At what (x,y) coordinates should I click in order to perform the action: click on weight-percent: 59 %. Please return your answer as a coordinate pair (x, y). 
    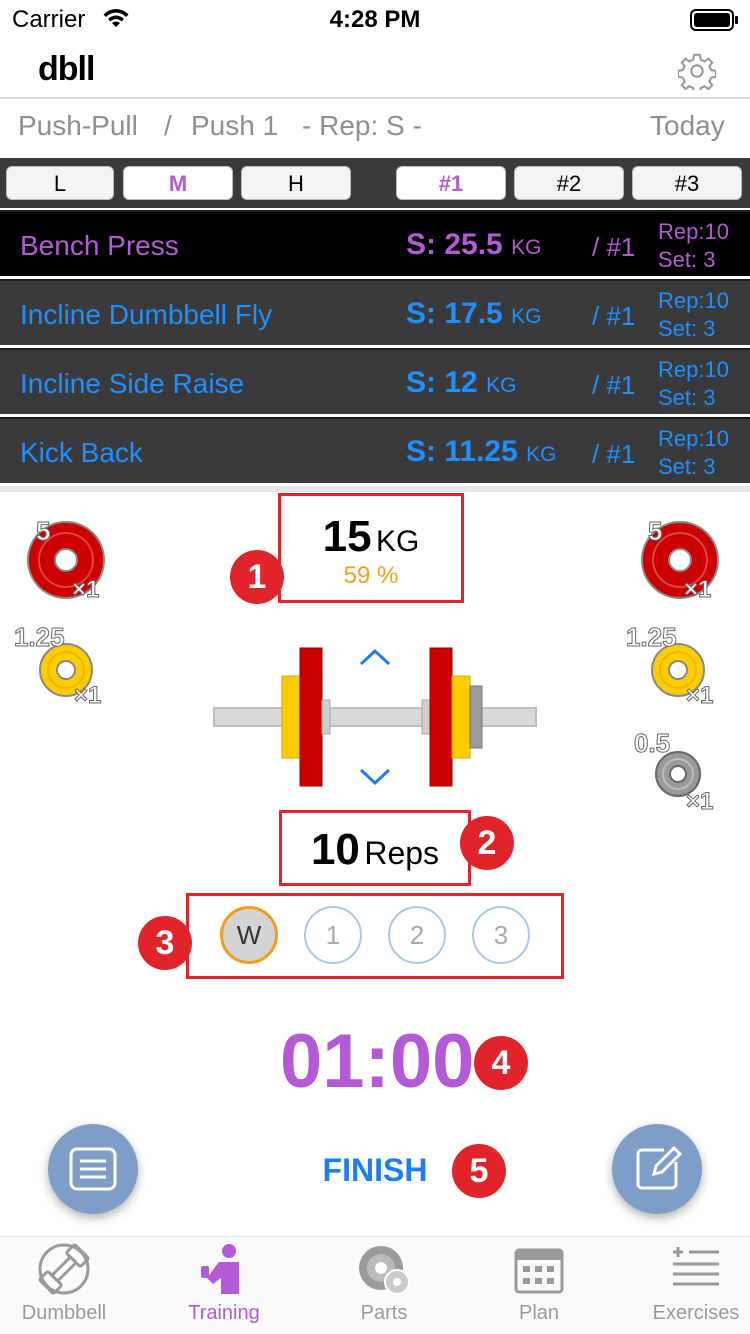
    Looking at the image, I should click on (371, 575).